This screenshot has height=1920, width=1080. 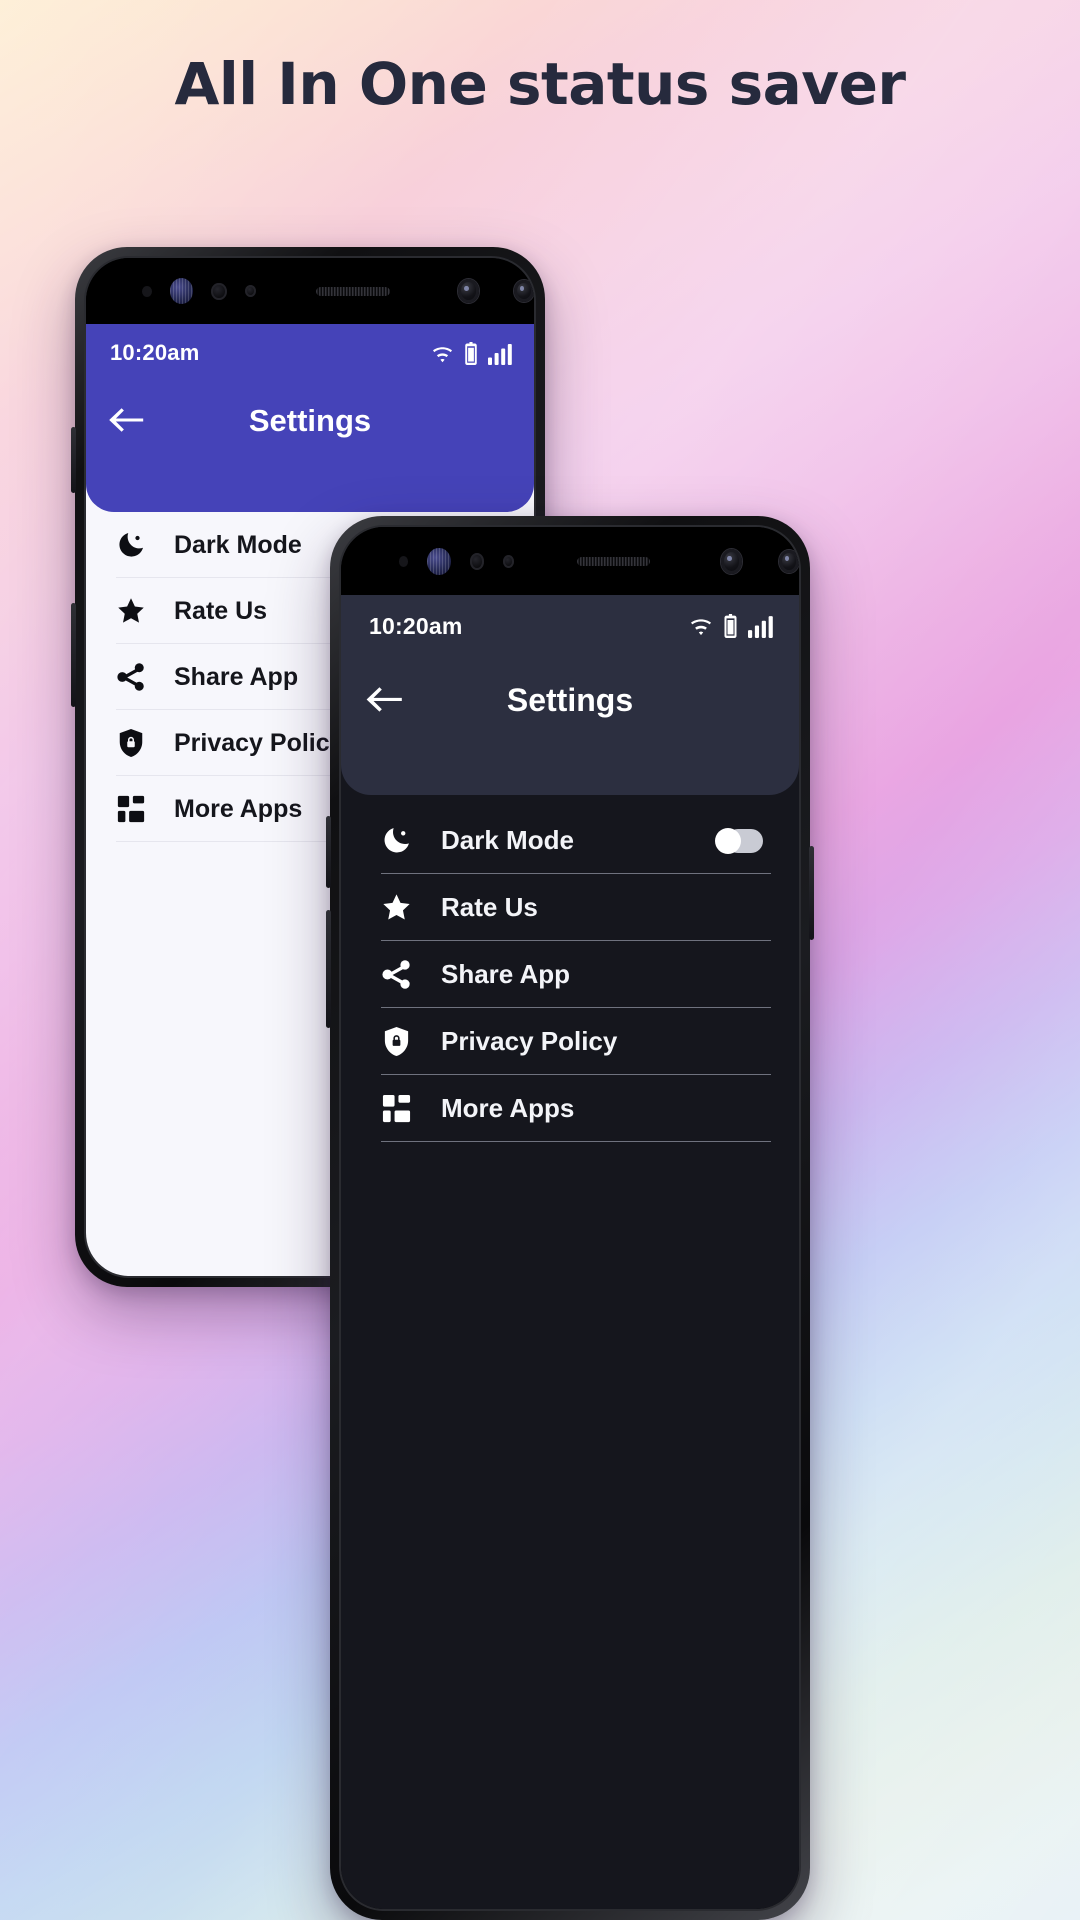 I want to click on phone-dark-power-button, so click(x=811, y=893).